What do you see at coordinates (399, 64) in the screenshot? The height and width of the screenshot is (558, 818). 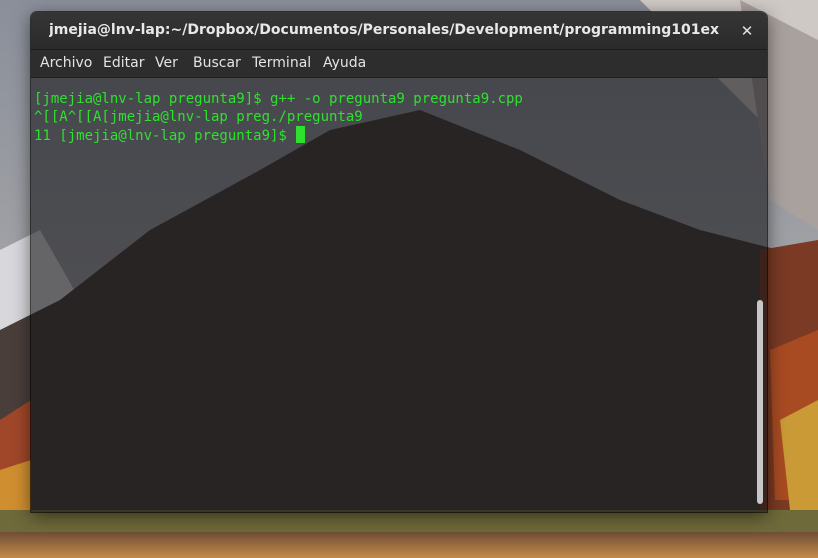 I see `menu-bar: Archivo Editar Ver Buscar Terminal Ayuda` at bounding box center [399, 64].